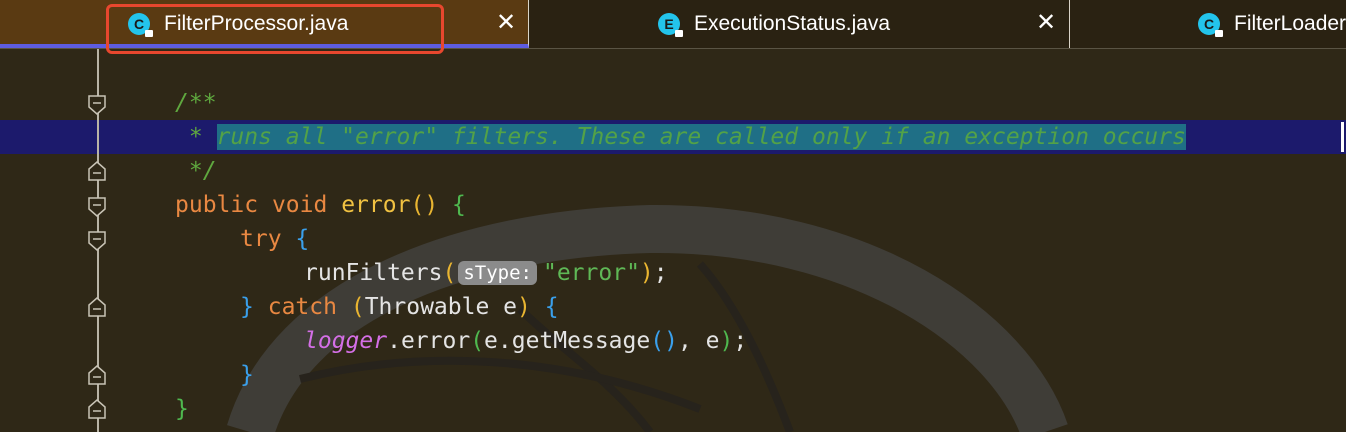 Image resolution: width=1346 pixels, height=432 pixels. What do you see at coordinates (261, 239) in the screenshot?
I see `keyword-token: try` at bounding box center [261, 239].